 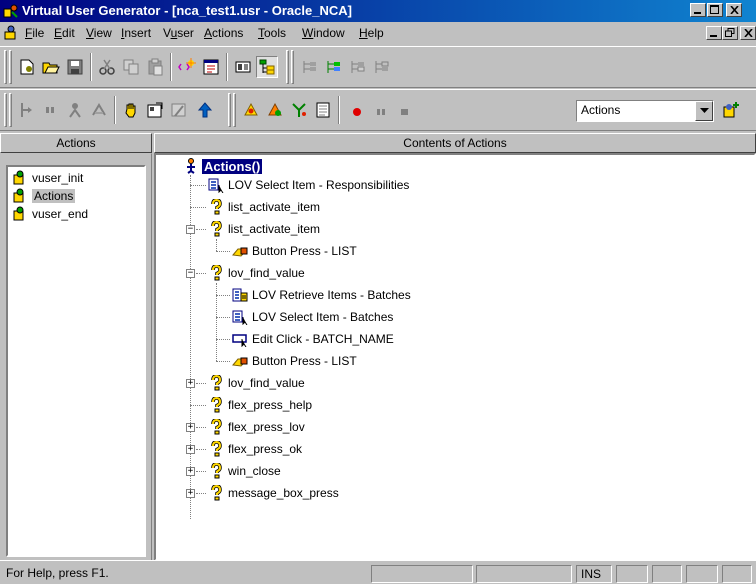 What do you see at coordinates (178, 33) in the screenshot?
I see `menu-vuser: Vuser` at bounding box center [178, 33].